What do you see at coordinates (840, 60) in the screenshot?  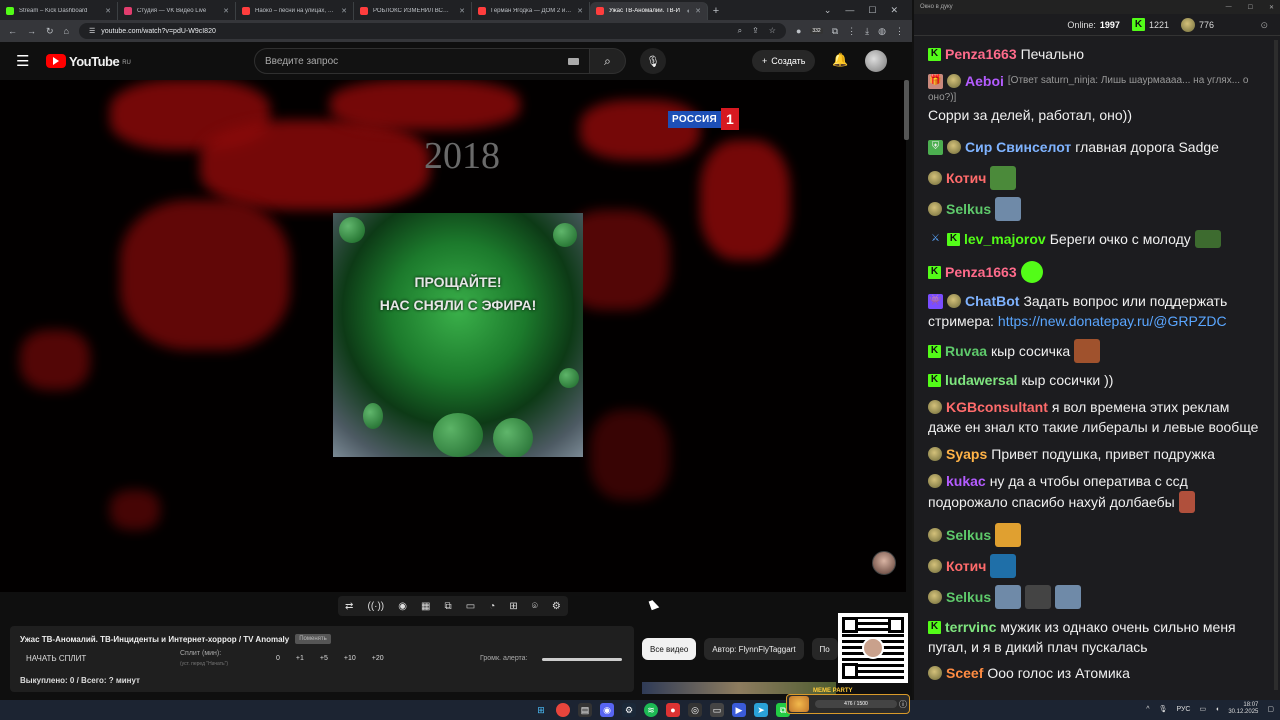 I see `notifications-bell-icon: 🔔` at bounding box center [840, 60].